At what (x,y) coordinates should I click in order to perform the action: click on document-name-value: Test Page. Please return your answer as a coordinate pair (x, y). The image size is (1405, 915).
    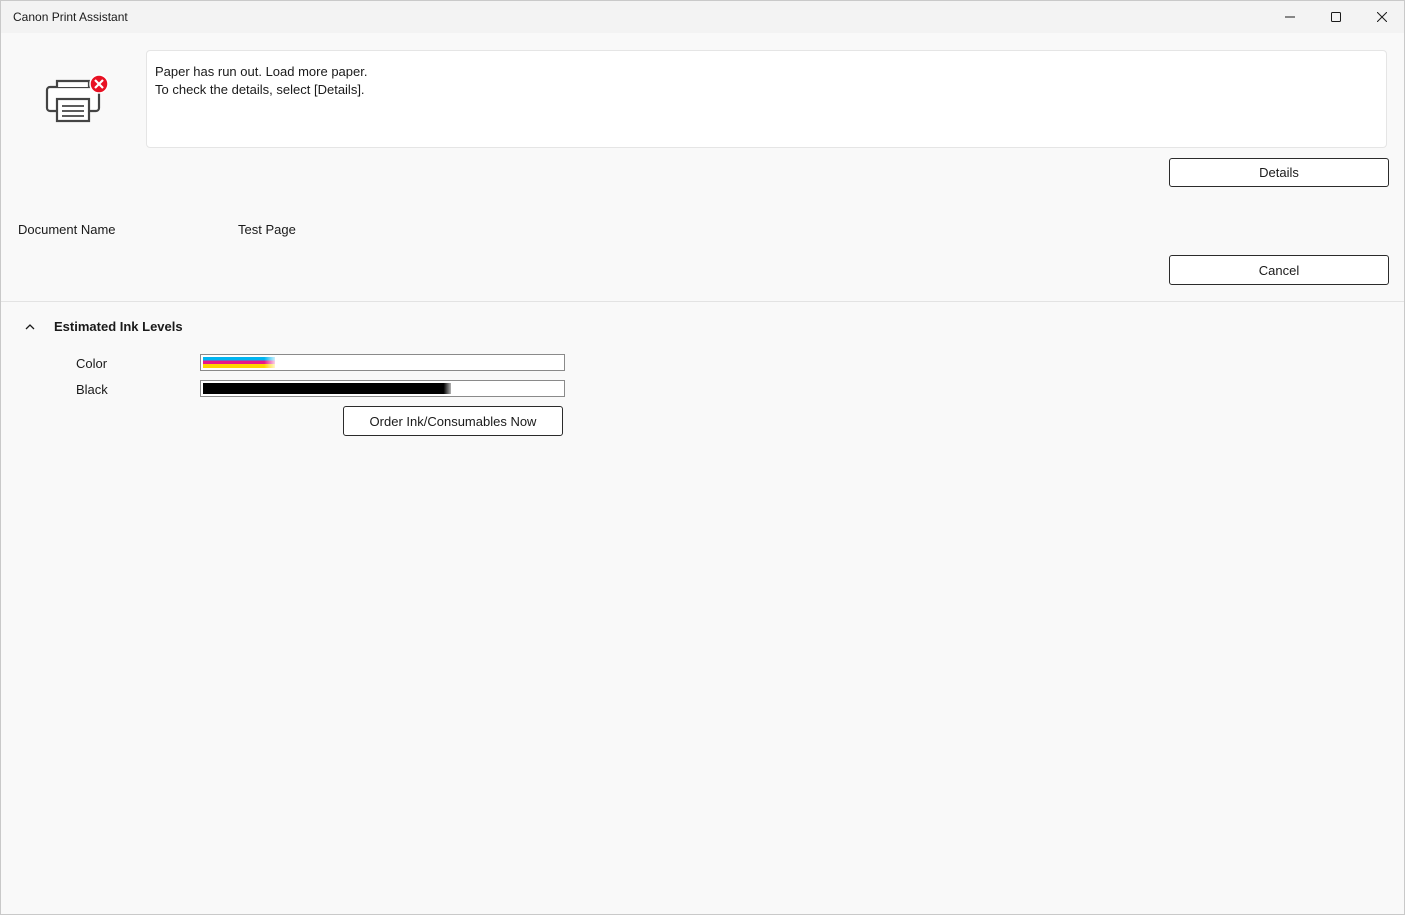
    Looking at the image, I should click on (267, 229).